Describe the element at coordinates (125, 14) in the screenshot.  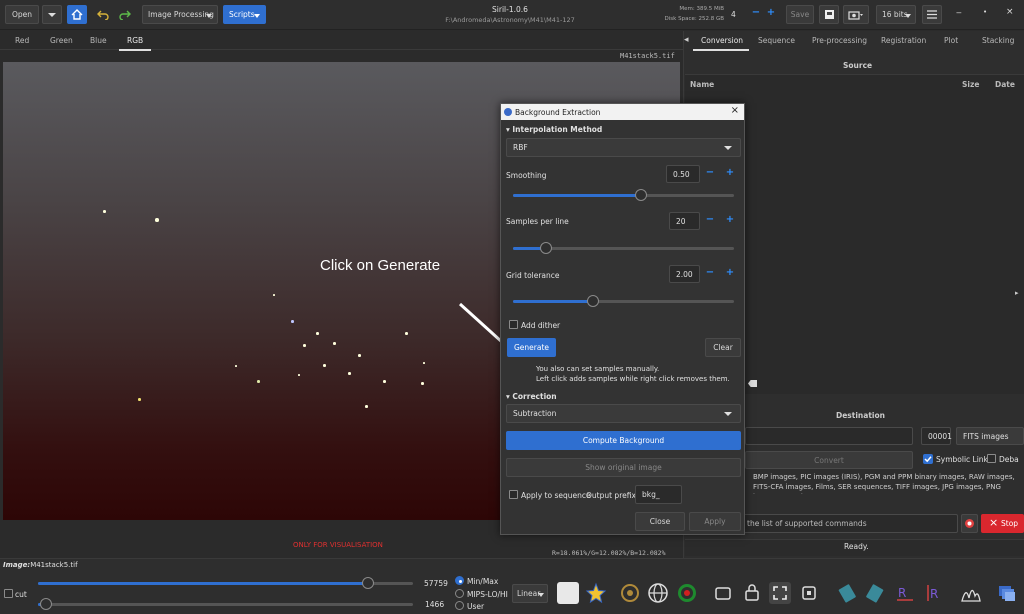
I see `redo-button` at that location.